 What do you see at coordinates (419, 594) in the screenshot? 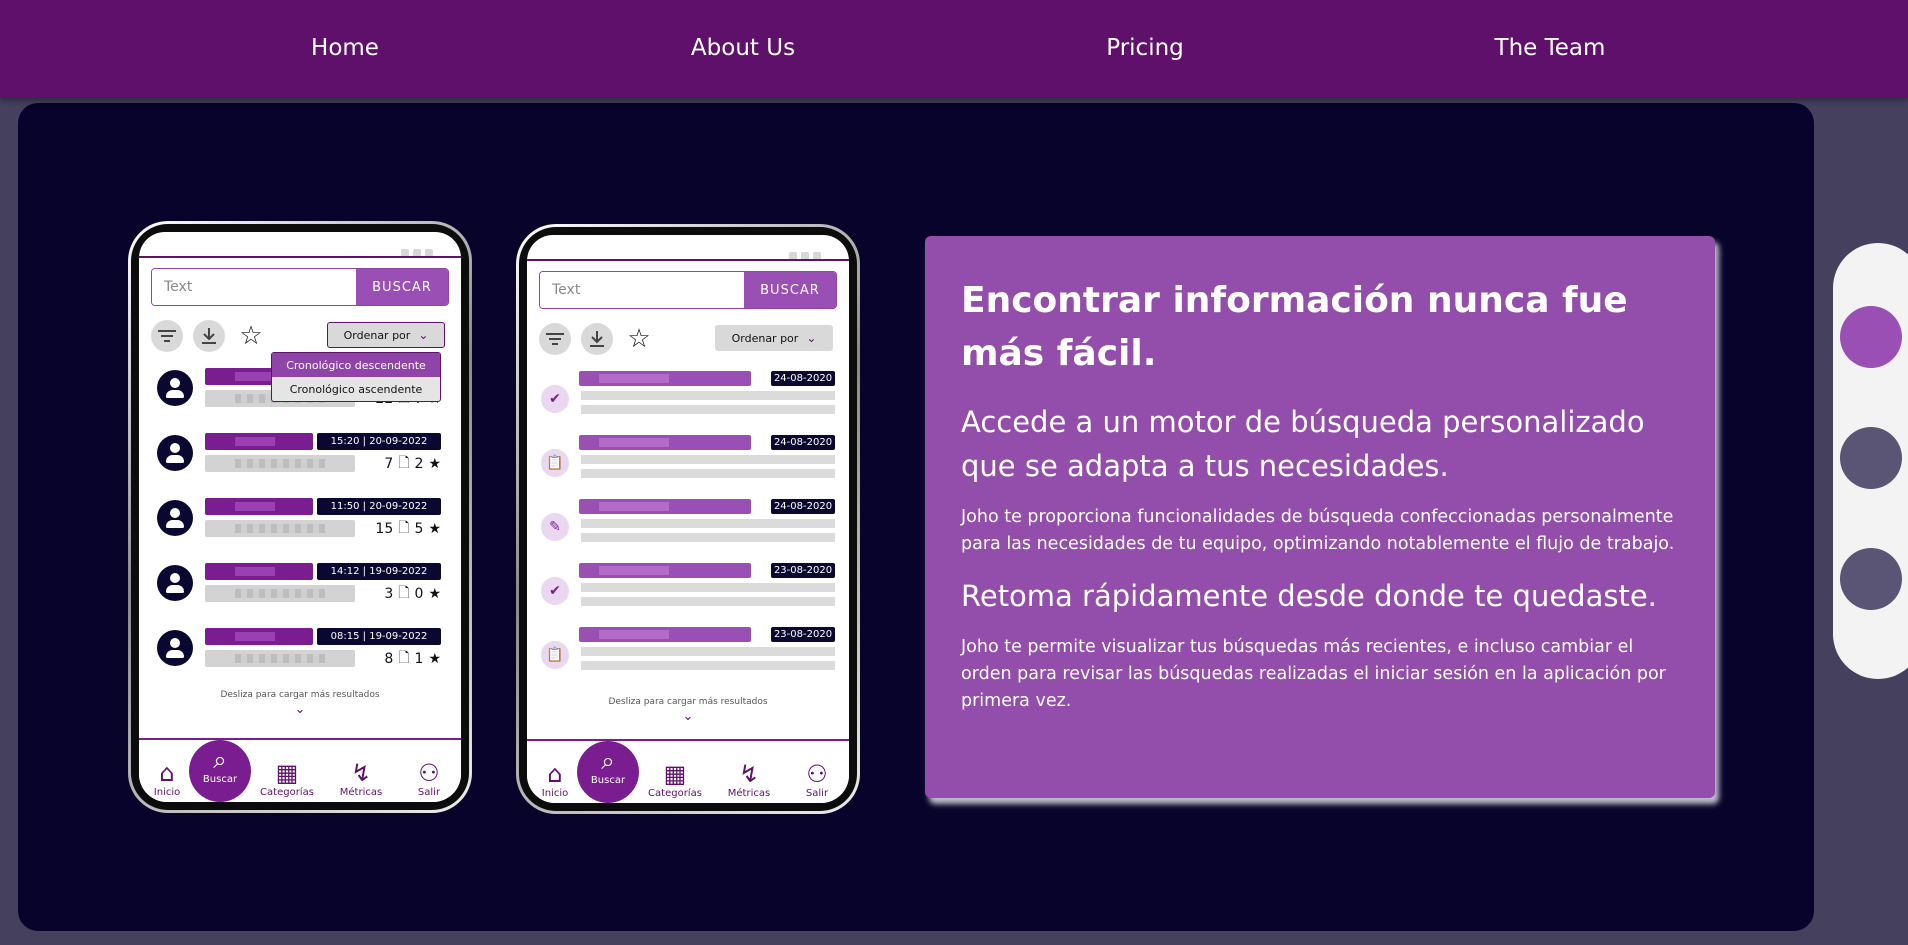
I see `star-count: 0` at bounding box center [419, 594].